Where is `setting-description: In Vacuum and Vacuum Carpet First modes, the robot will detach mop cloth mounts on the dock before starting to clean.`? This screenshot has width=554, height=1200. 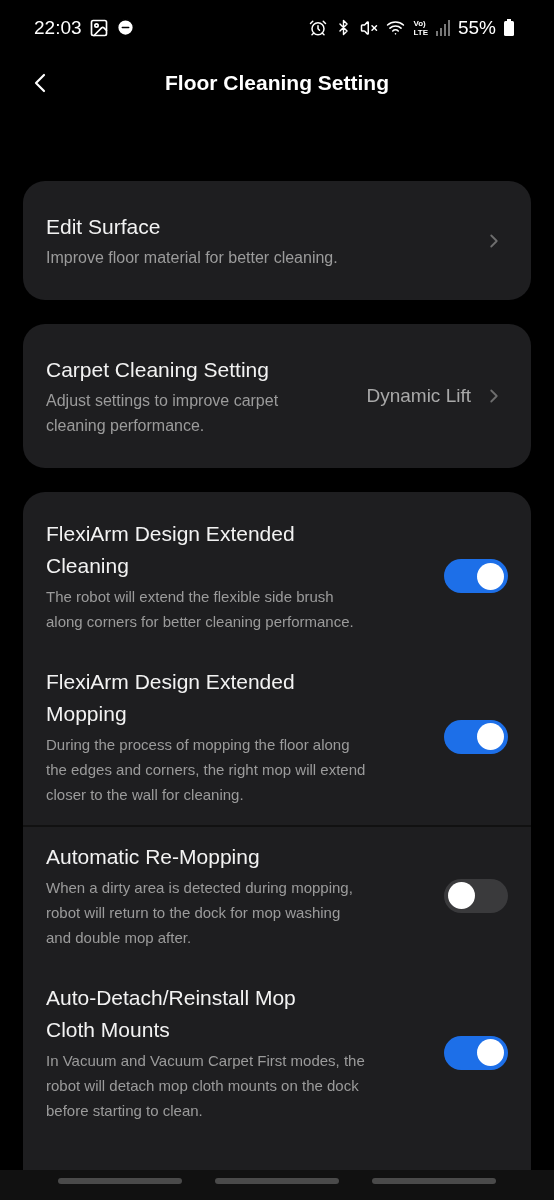
setting-description: In Vacuum and Vacuum Carpet First modes, the robot will detach mop cloth mounts on the dock before starting to clean. is located at coordinates (206, 1086).